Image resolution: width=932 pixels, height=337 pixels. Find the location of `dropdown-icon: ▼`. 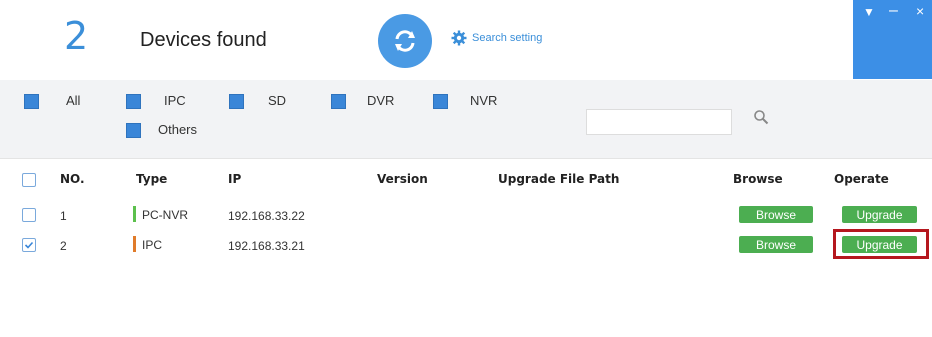

dropdown-icon: ▼ is located at coordinates (869, 12).